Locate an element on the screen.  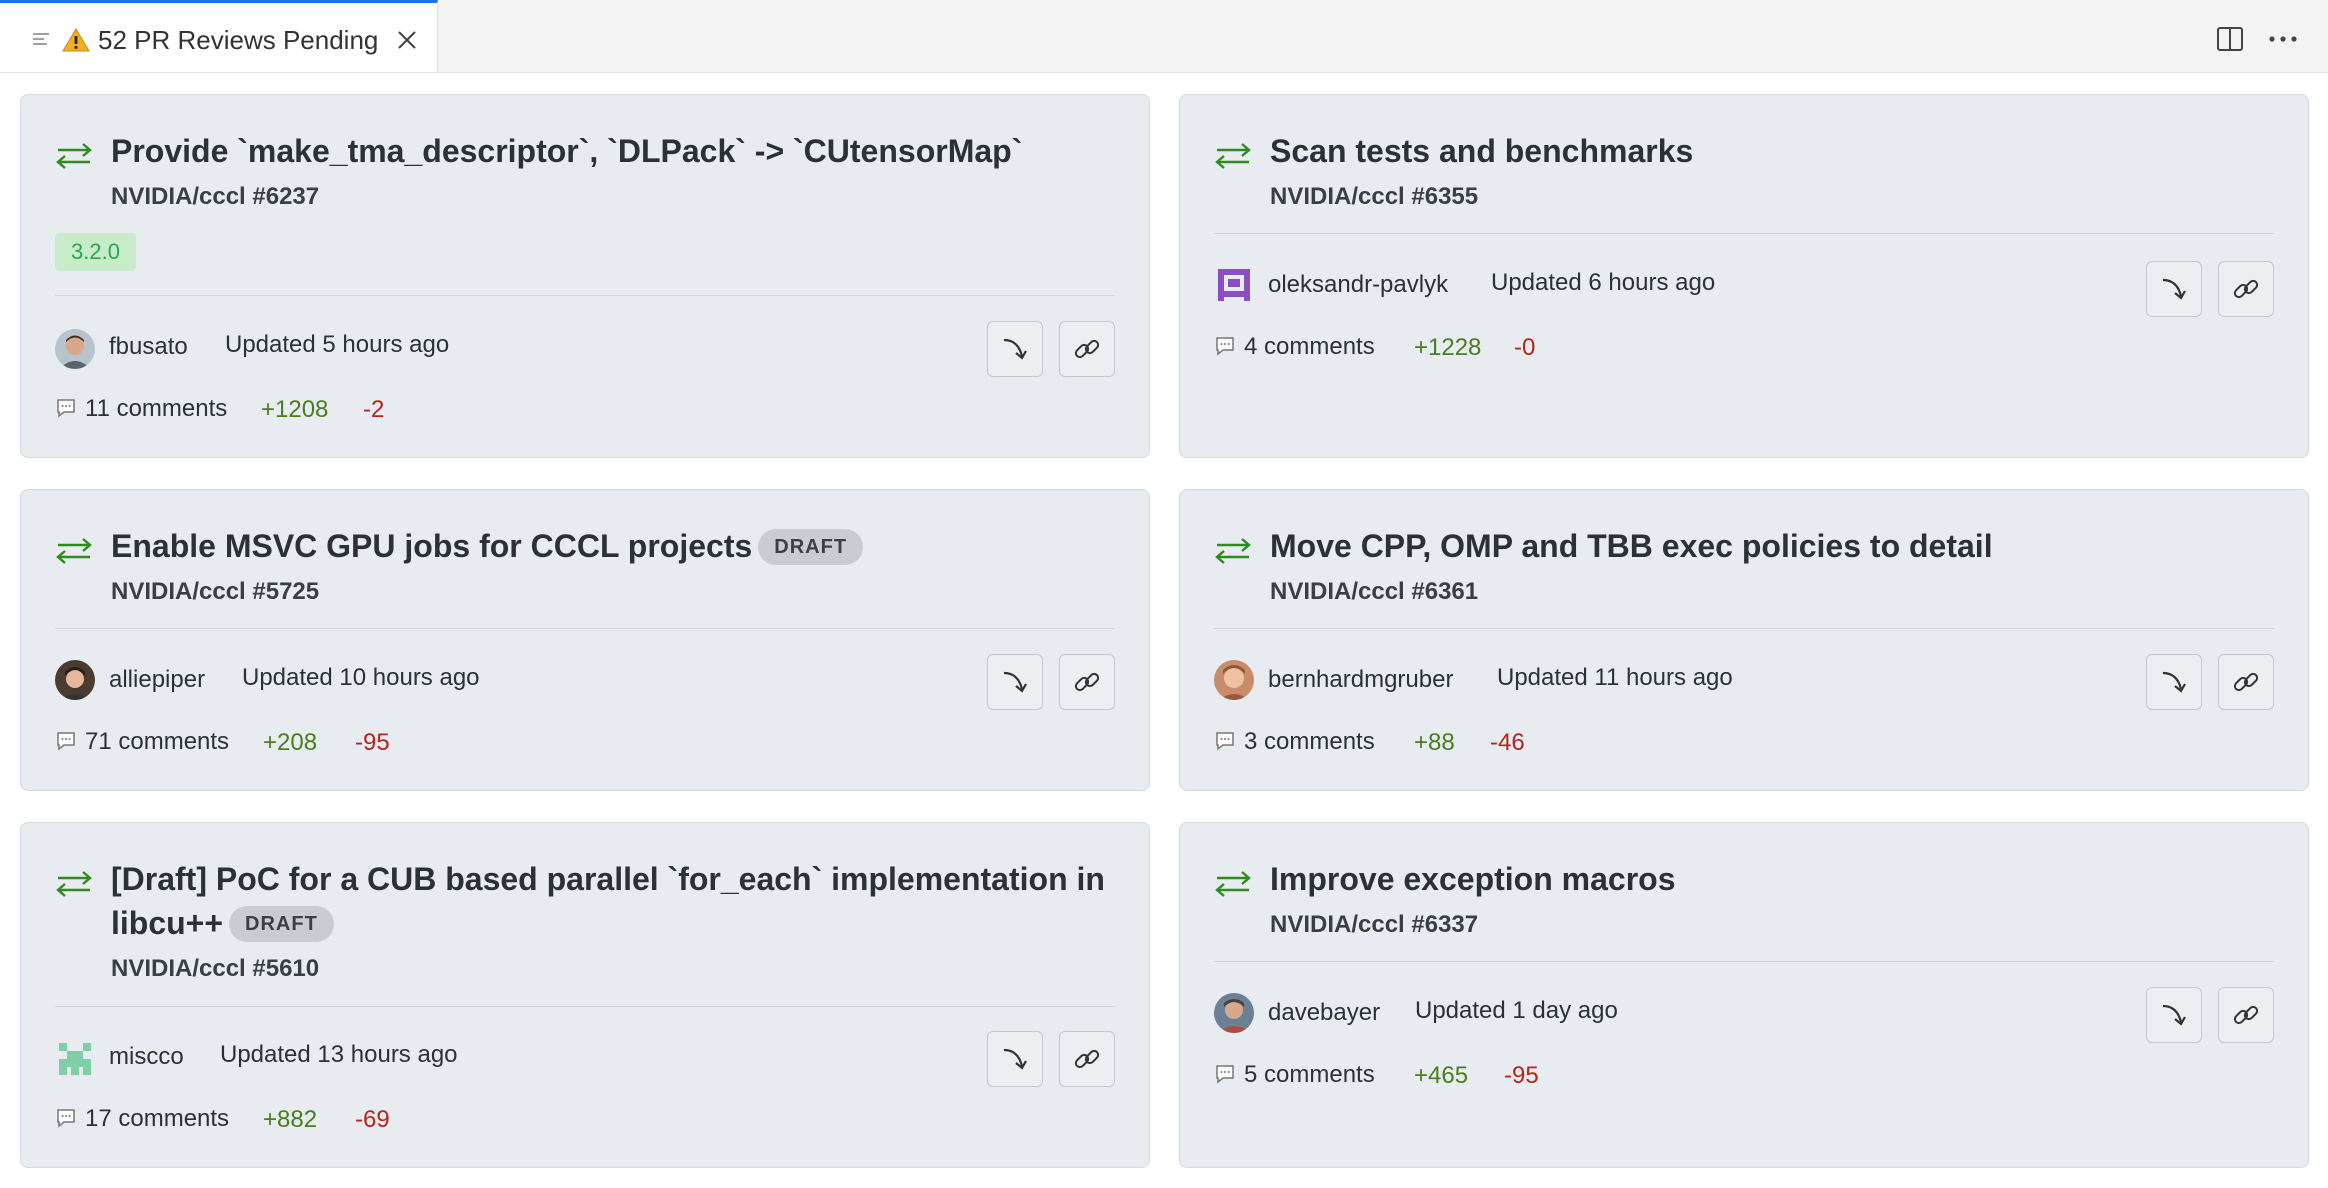
additions-count: +88 is located at coordinates (1434, 742).